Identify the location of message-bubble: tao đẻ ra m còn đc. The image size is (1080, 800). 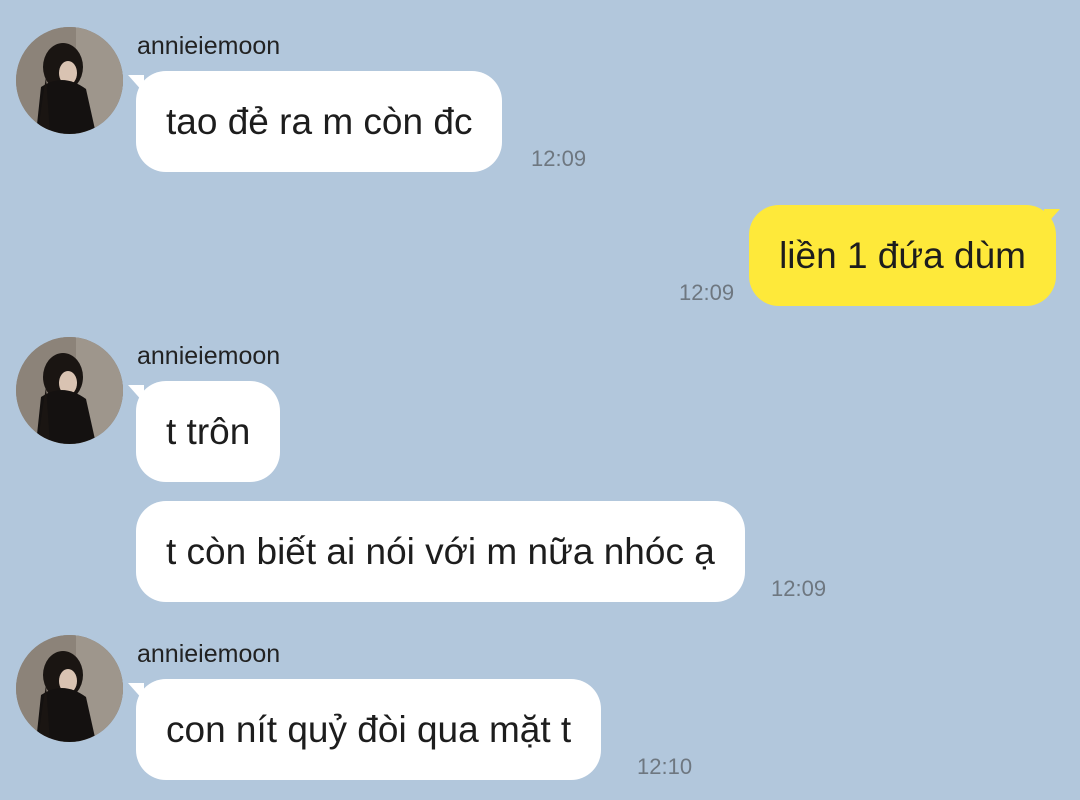
(319, 121).